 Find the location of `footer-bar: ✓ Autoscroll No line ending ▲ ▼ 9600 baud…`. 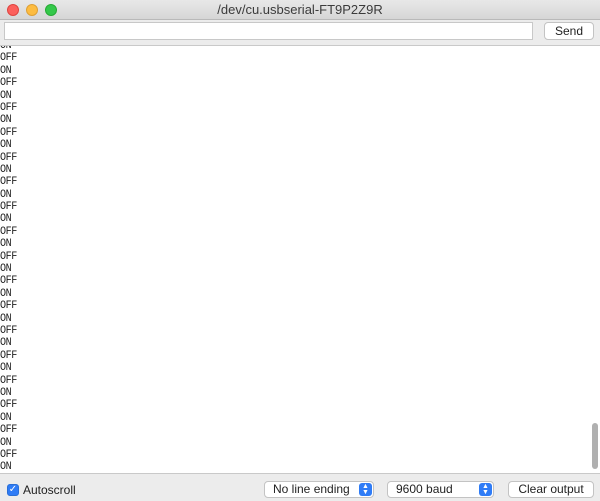

footer-bar: ✓ Autoscroll No line ending ▲ ▼ 9600 baud… is located at coordinates (300, 487).